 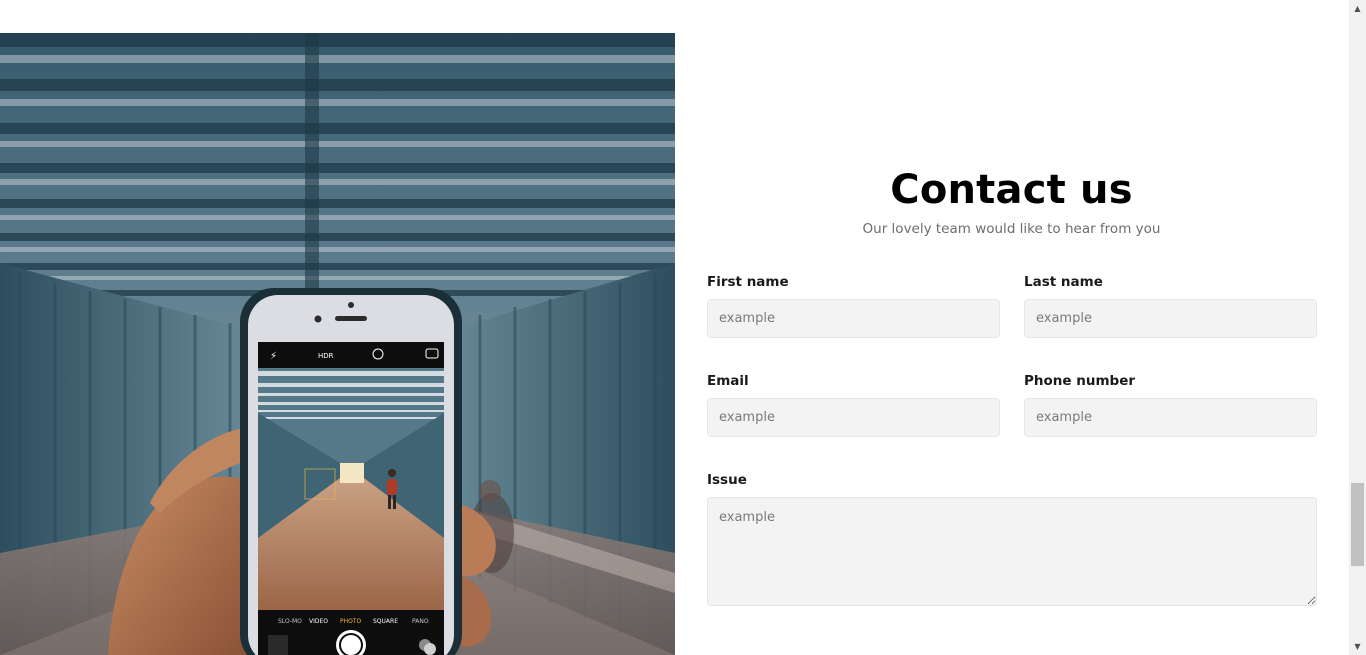 I want to click on scrollbar: ▲ ▼, so click(x=1357, y=327).